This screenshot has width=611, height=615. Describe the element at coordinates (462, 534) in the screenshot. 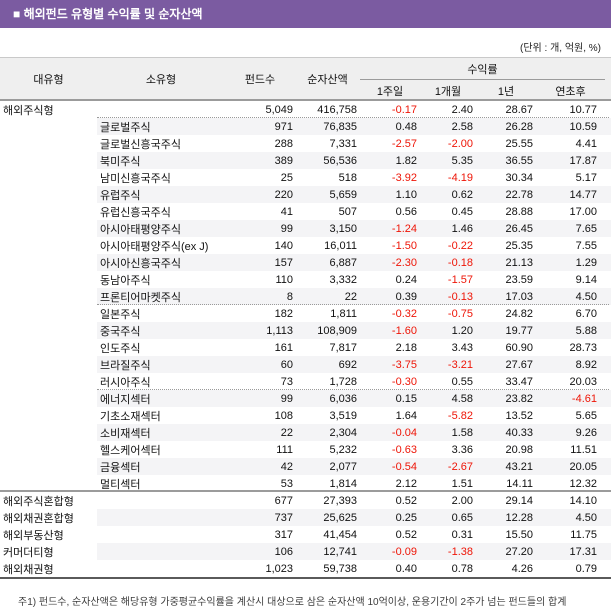

I see `cell-return-1month: 0.31` at that location.